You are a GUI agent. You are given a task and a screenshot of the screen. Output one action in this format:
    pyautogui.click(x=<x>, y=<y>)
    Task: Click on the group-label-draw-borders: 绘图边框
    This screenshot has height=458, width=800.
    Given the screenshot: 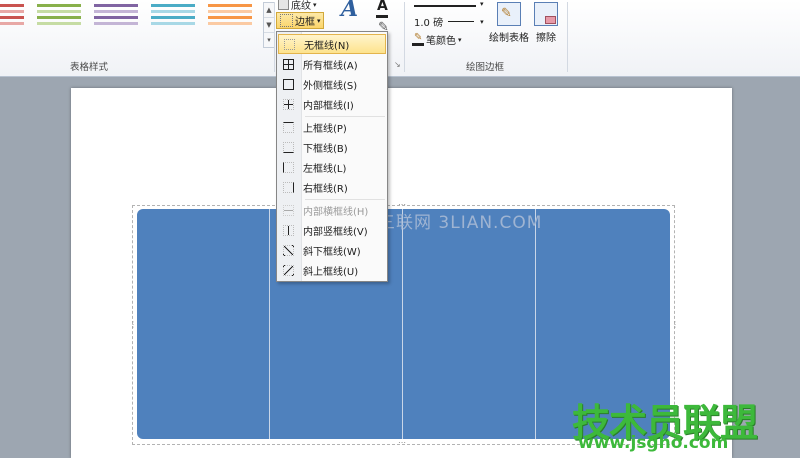 What is the action you would take?
    pyautogui.click(x=485, y=67)
    